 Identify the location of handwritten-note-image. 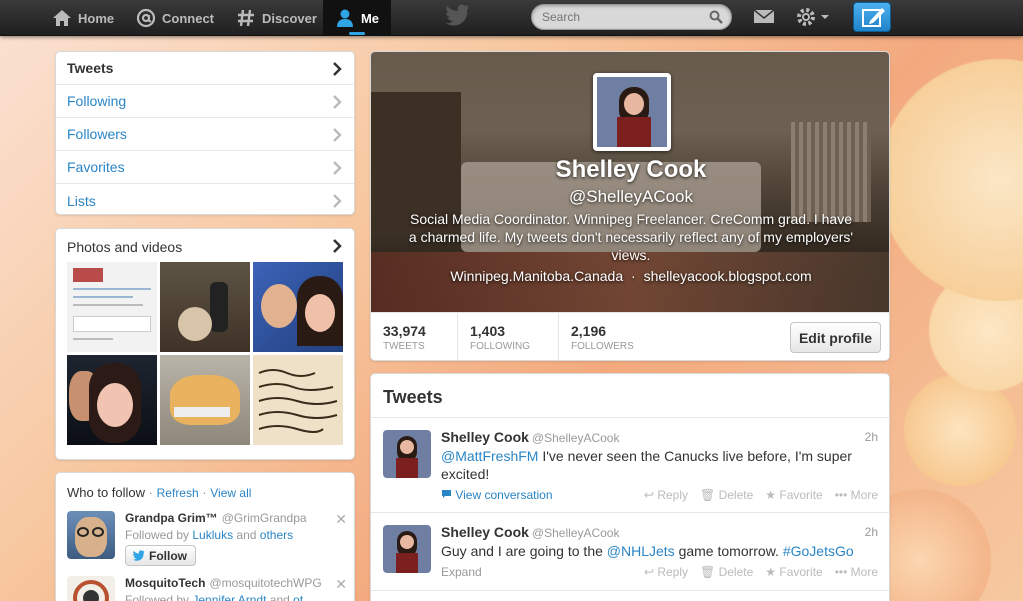
(298, 401).